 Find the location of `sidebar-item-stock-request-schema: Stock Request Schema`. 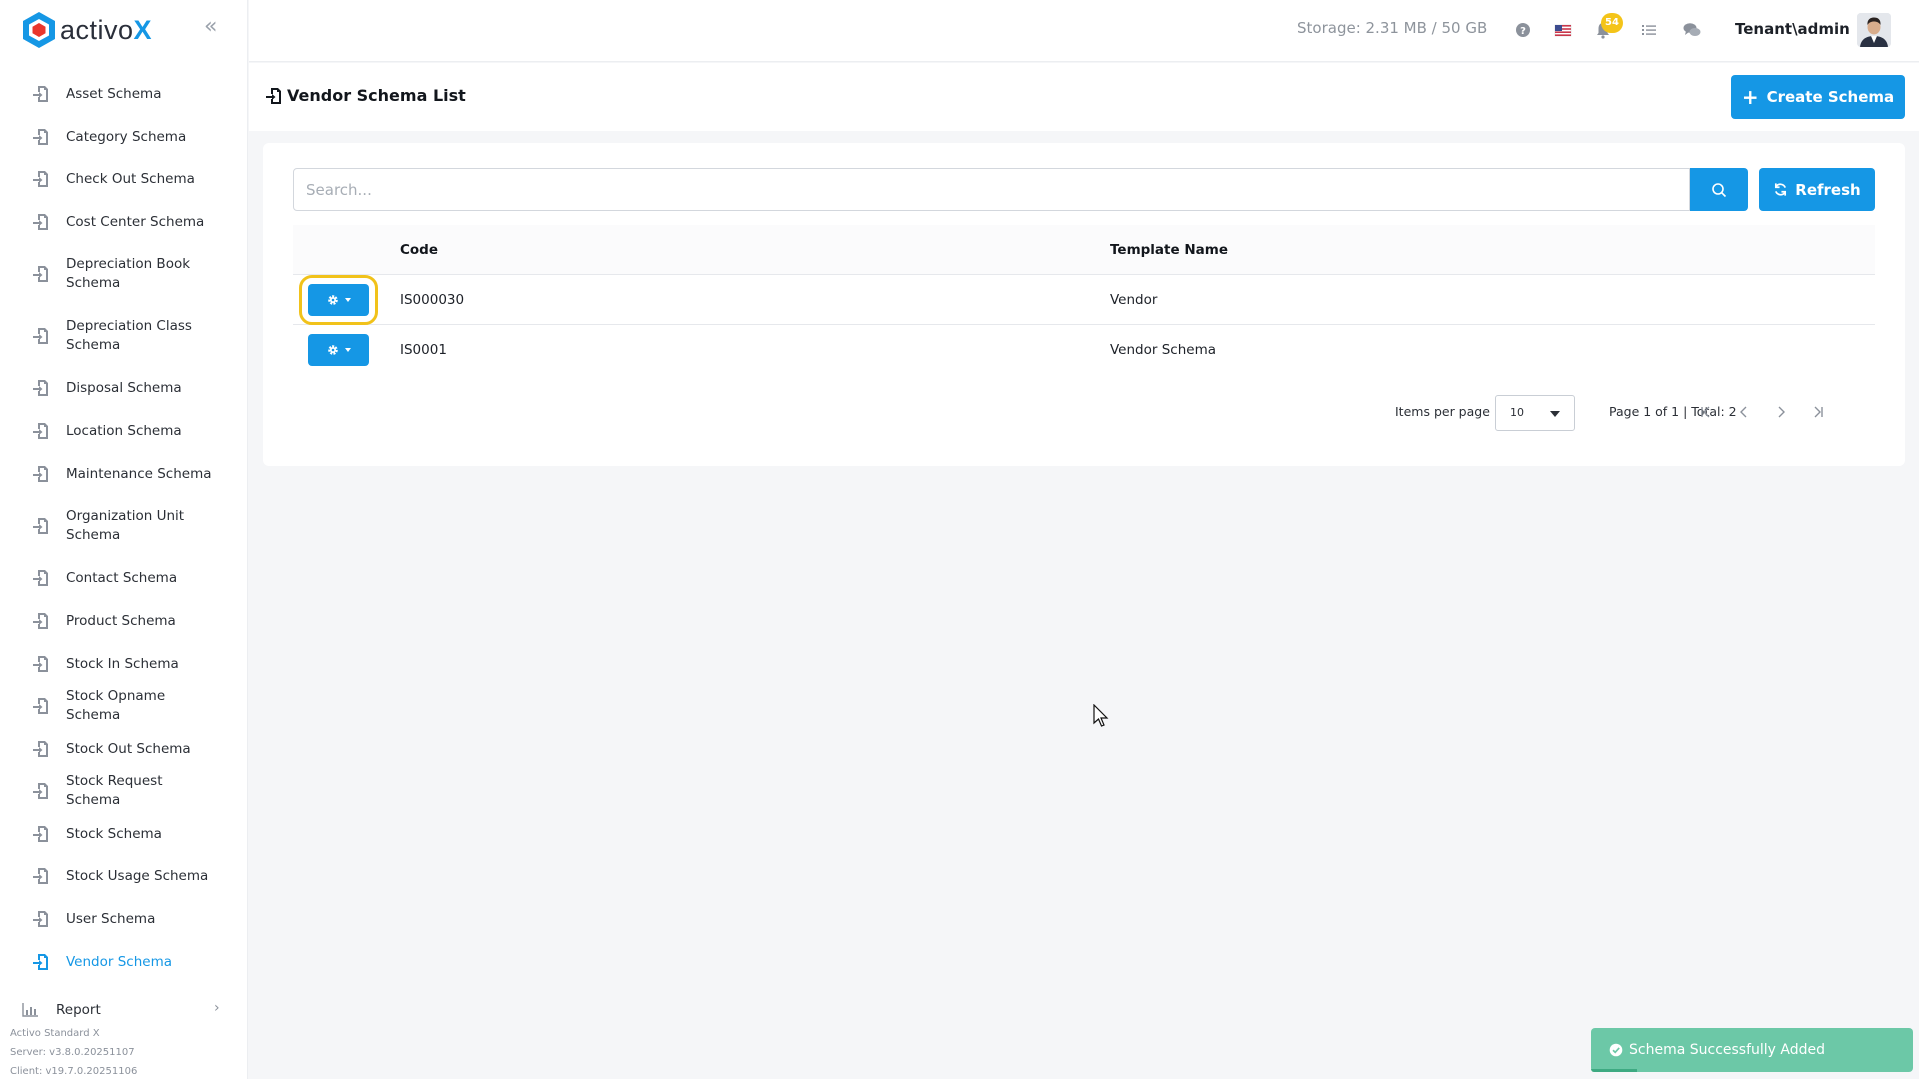

sidebar-item-stock-request-schema: Stock Request Schema is located at coordinates (124, 791).